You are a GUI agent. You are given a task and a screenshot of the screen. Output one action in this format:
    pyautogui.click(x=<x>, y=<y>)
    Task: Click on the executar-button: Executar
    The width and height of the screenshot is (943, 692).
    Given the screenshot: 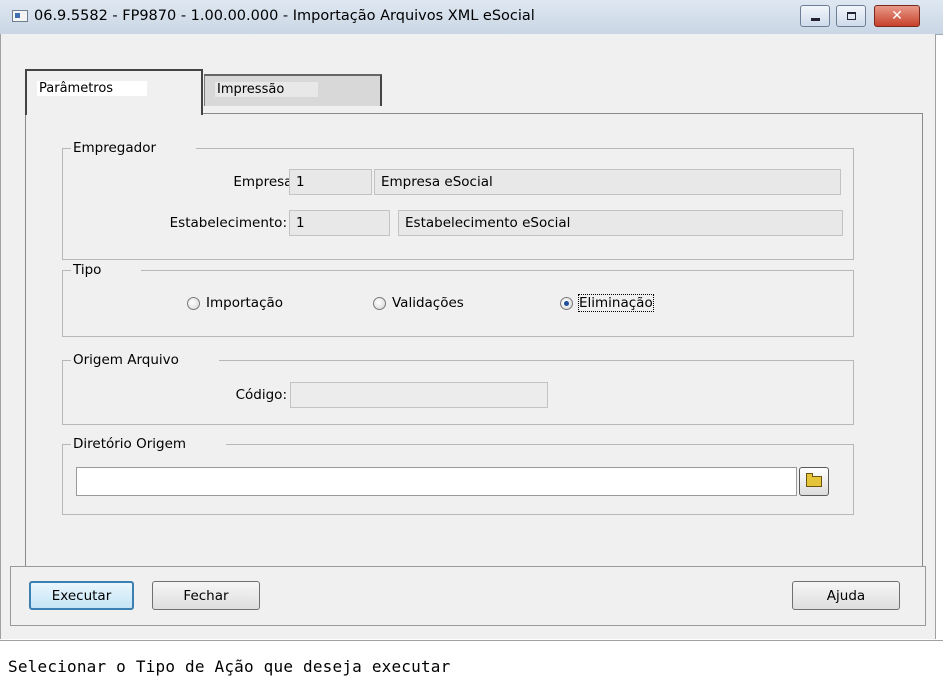 What is the action you would take?
    pyautogui.click(x=81, y=595)
    